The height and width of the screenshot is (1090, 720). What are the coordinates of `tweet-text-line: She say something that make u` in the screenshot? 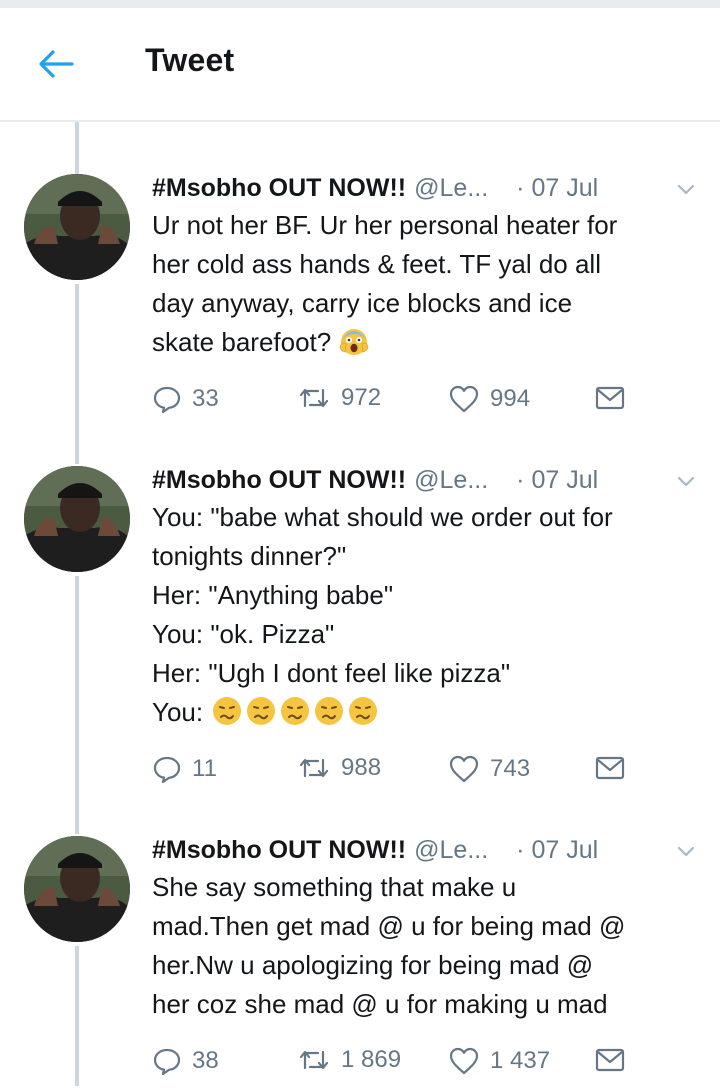 It's located at (334, 887).